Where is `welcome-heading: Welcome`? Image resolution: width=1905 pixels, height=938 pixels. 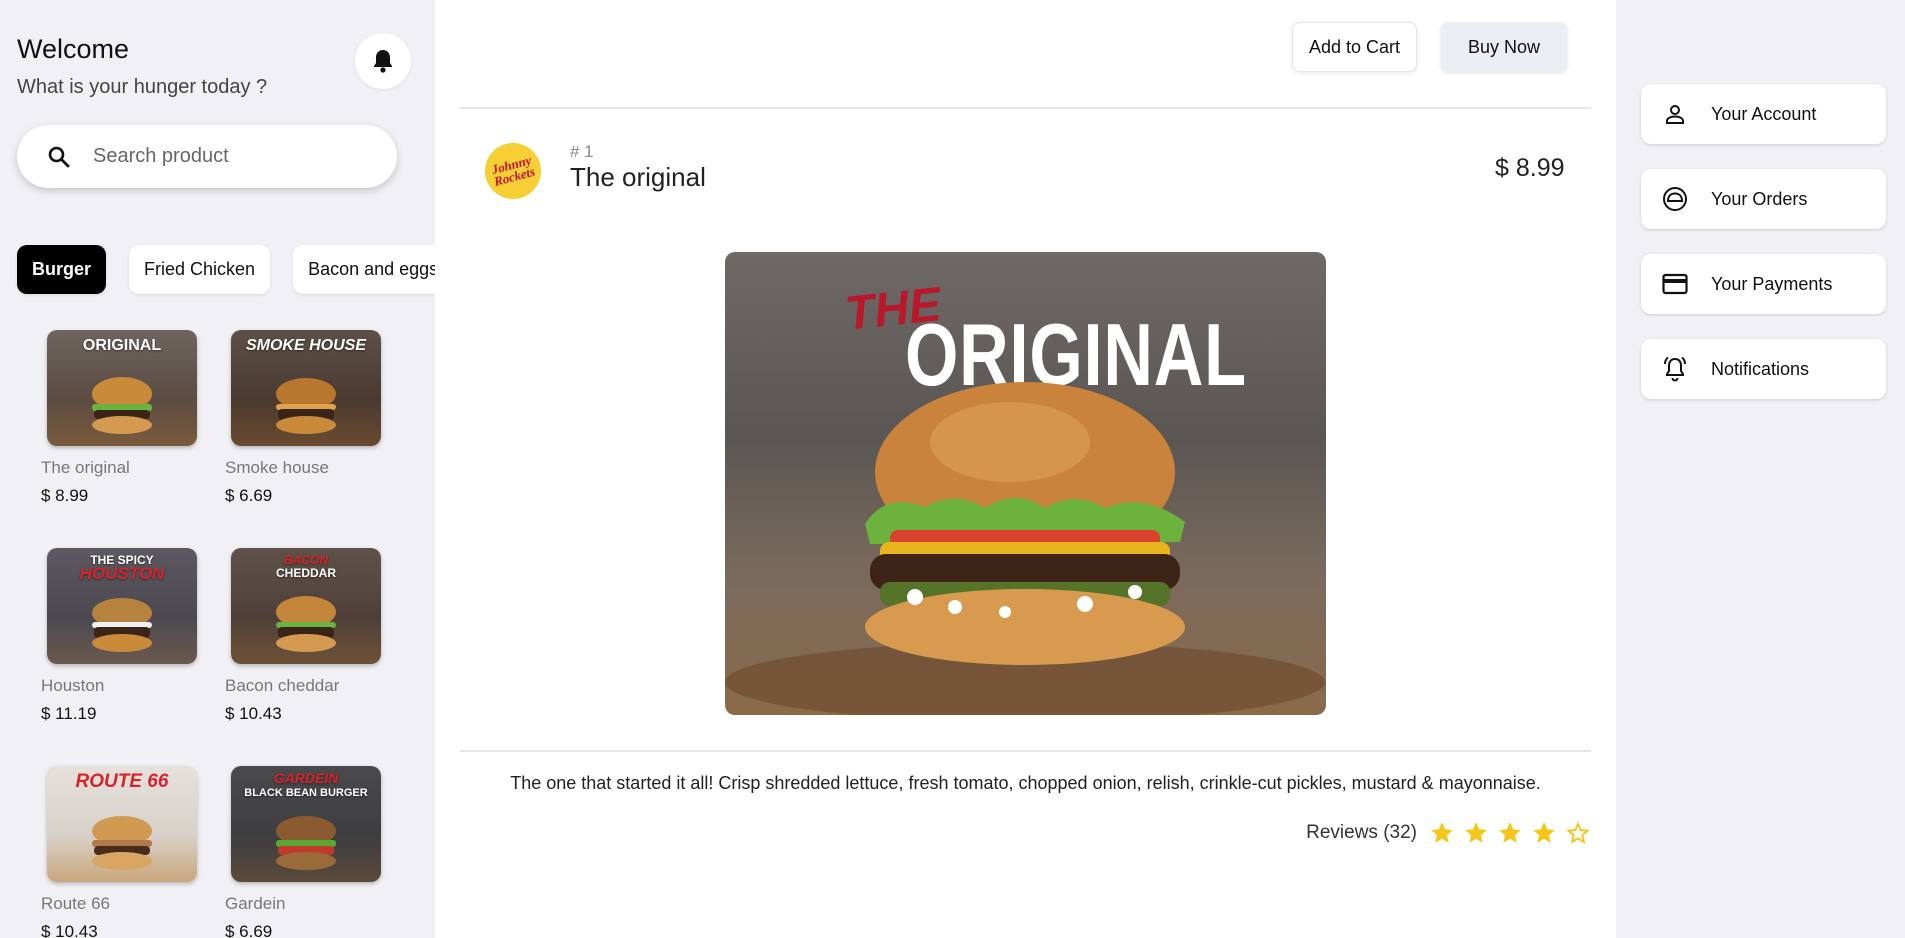 welcome-heading: Welcome is located at coordinates (73, 49).